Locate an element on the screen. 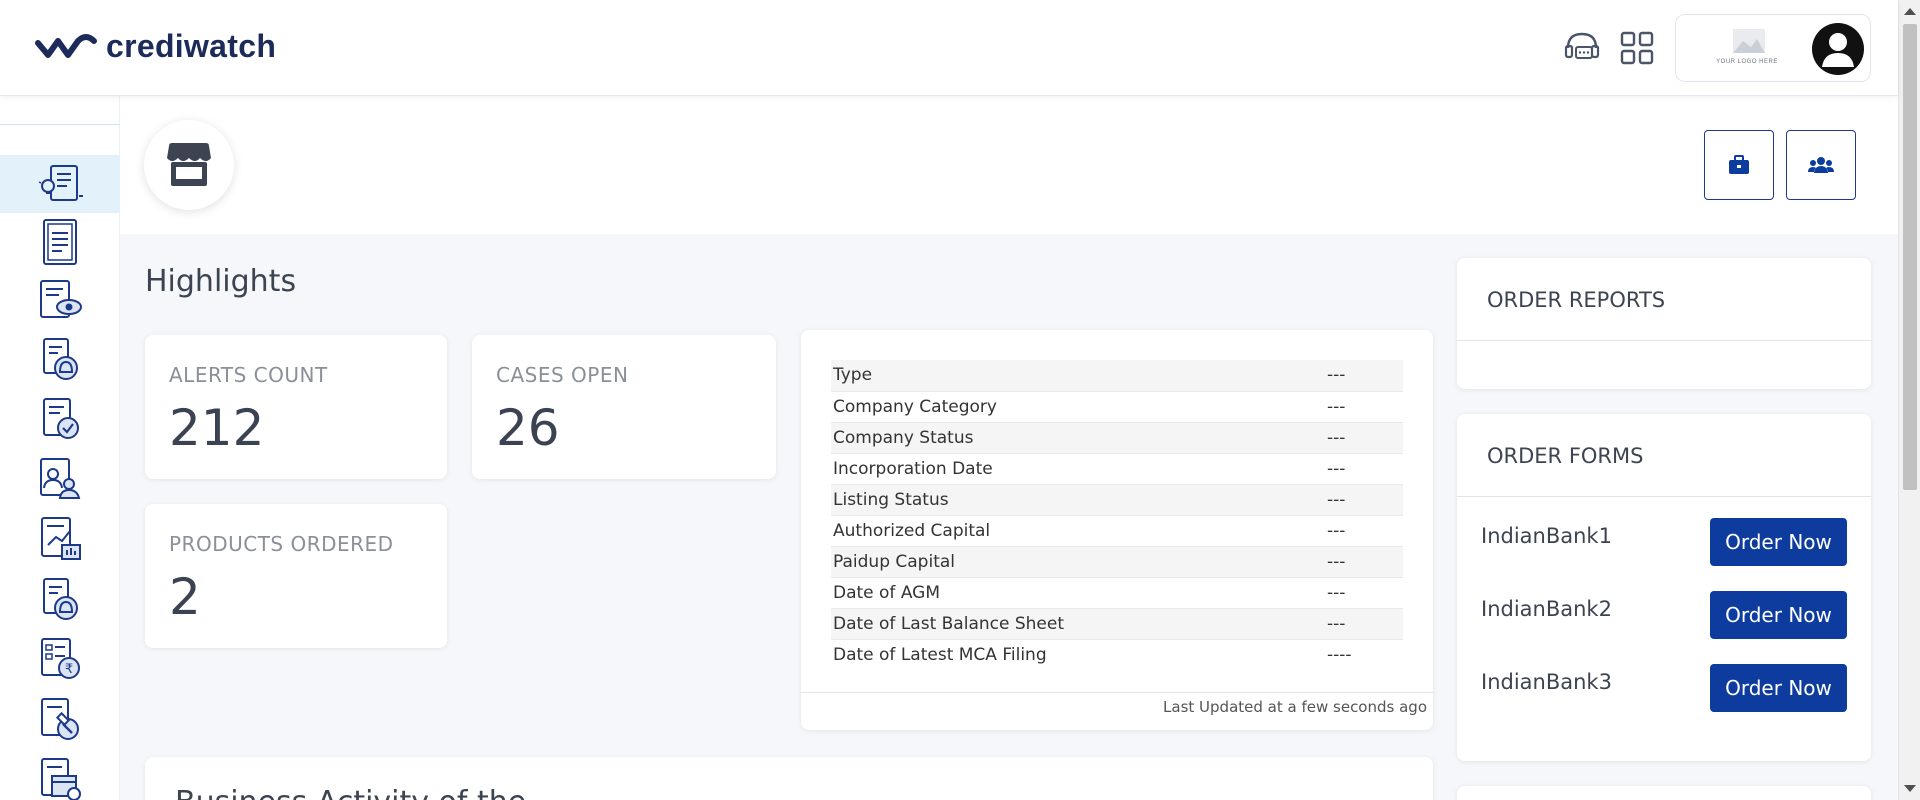 The height and width of the screenshot is (800, 1920). users-icon is located at coordinates (1821, 165).